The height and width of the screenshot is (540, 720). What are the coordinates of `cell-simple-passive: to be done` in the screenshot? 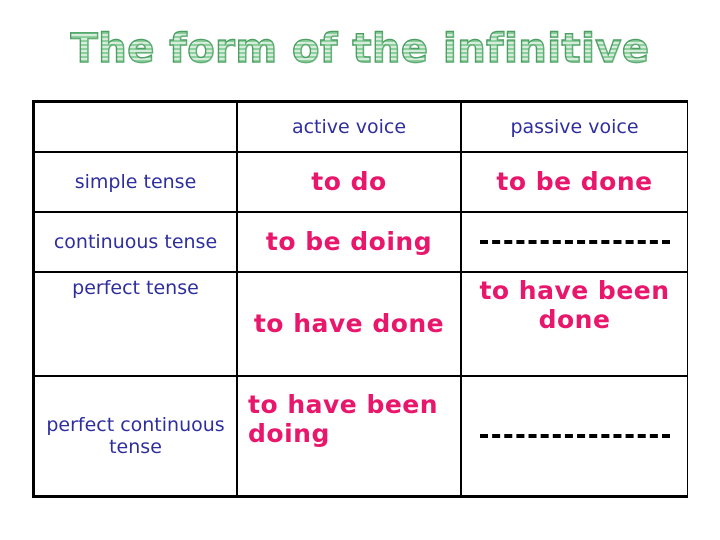 It's located at (573, 181).